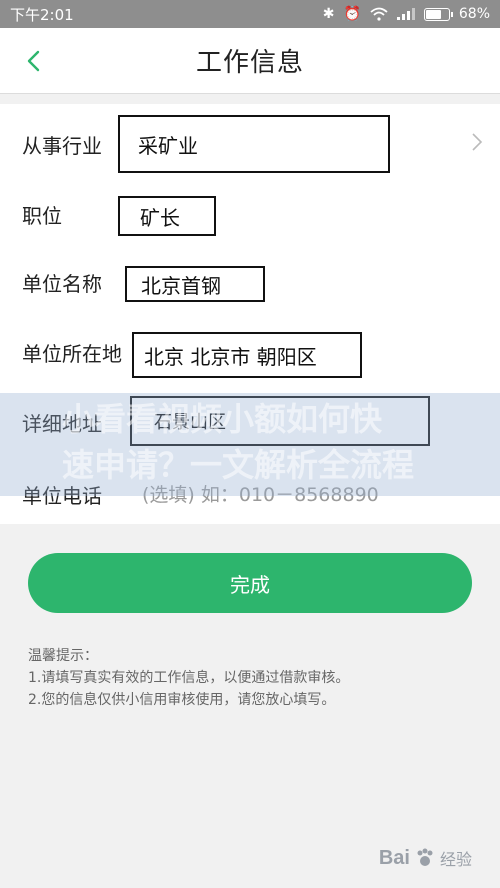 Image resolution: width=500 pixels, height=888 pixels. Describe the element at coordinates (160, 217) in the screenshot. I see `position-value: 矿长` at that location.